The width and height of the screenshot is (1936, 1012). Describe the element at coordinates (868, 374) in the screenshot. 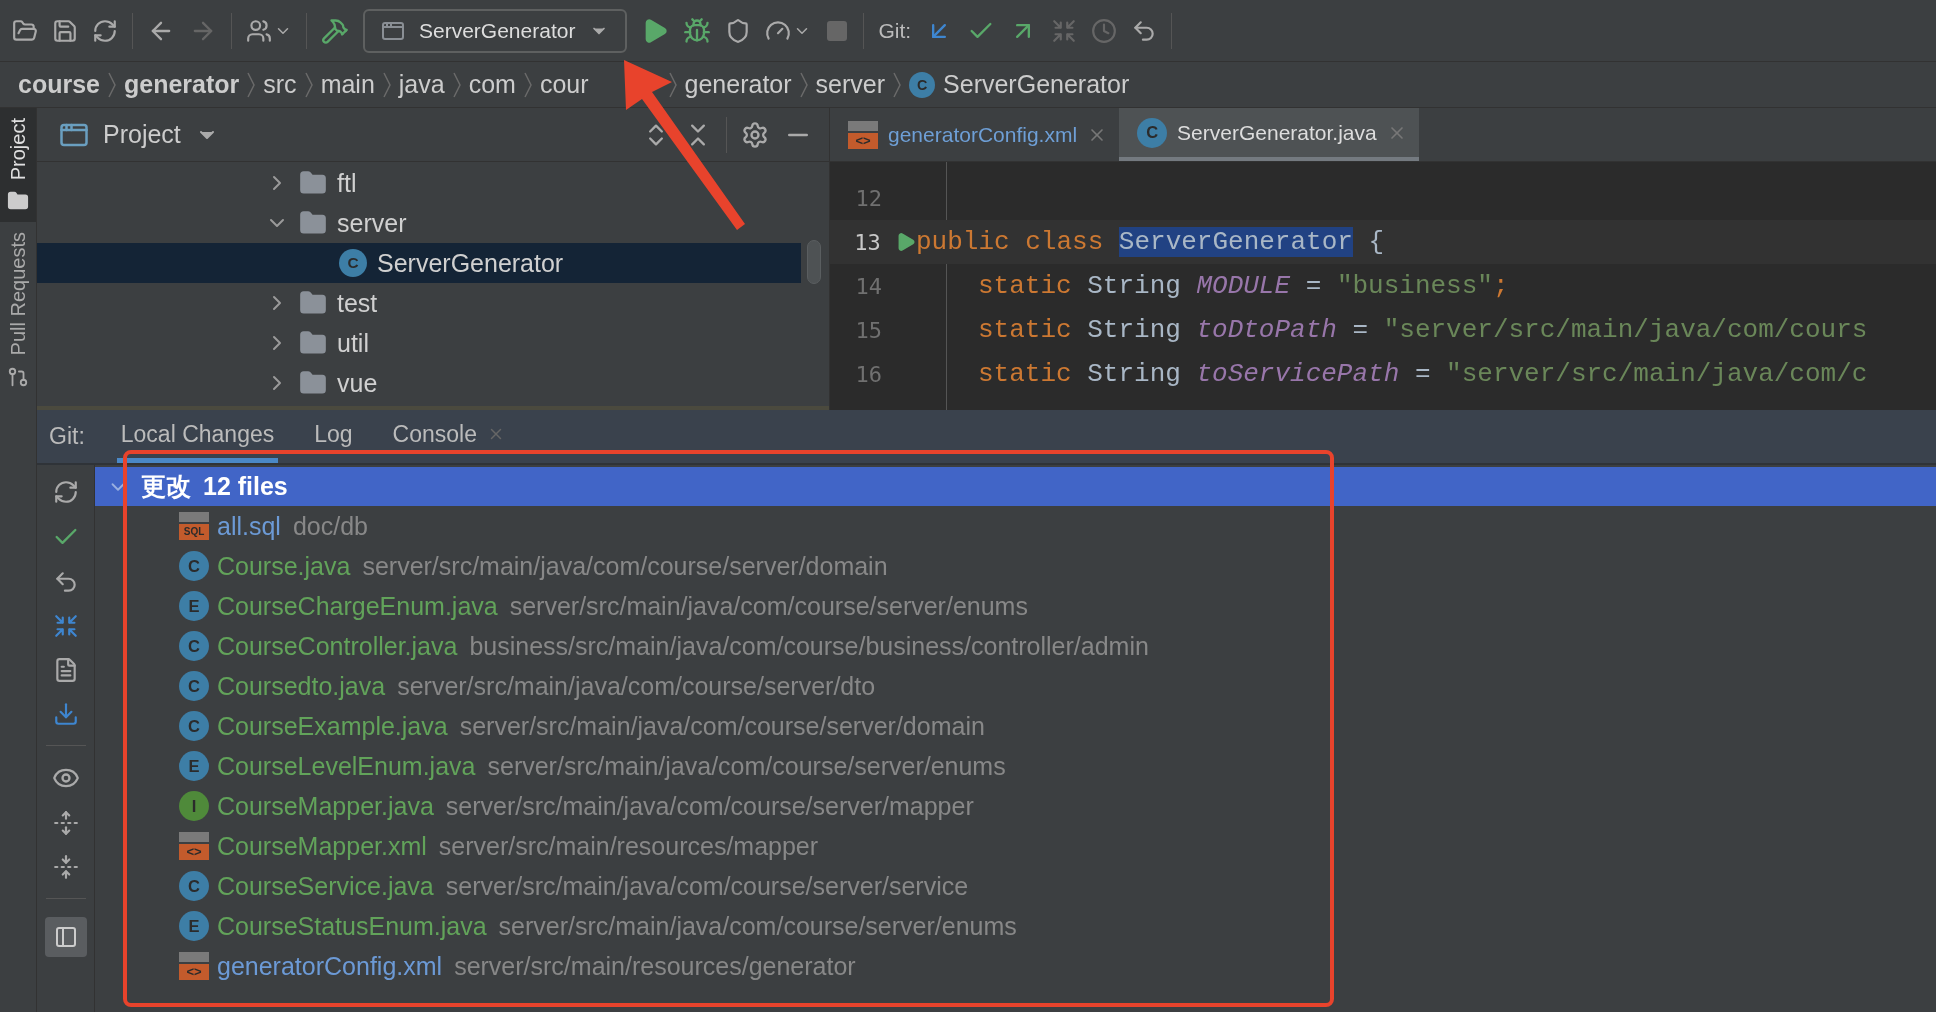

I see `line-number: 16` at that location.